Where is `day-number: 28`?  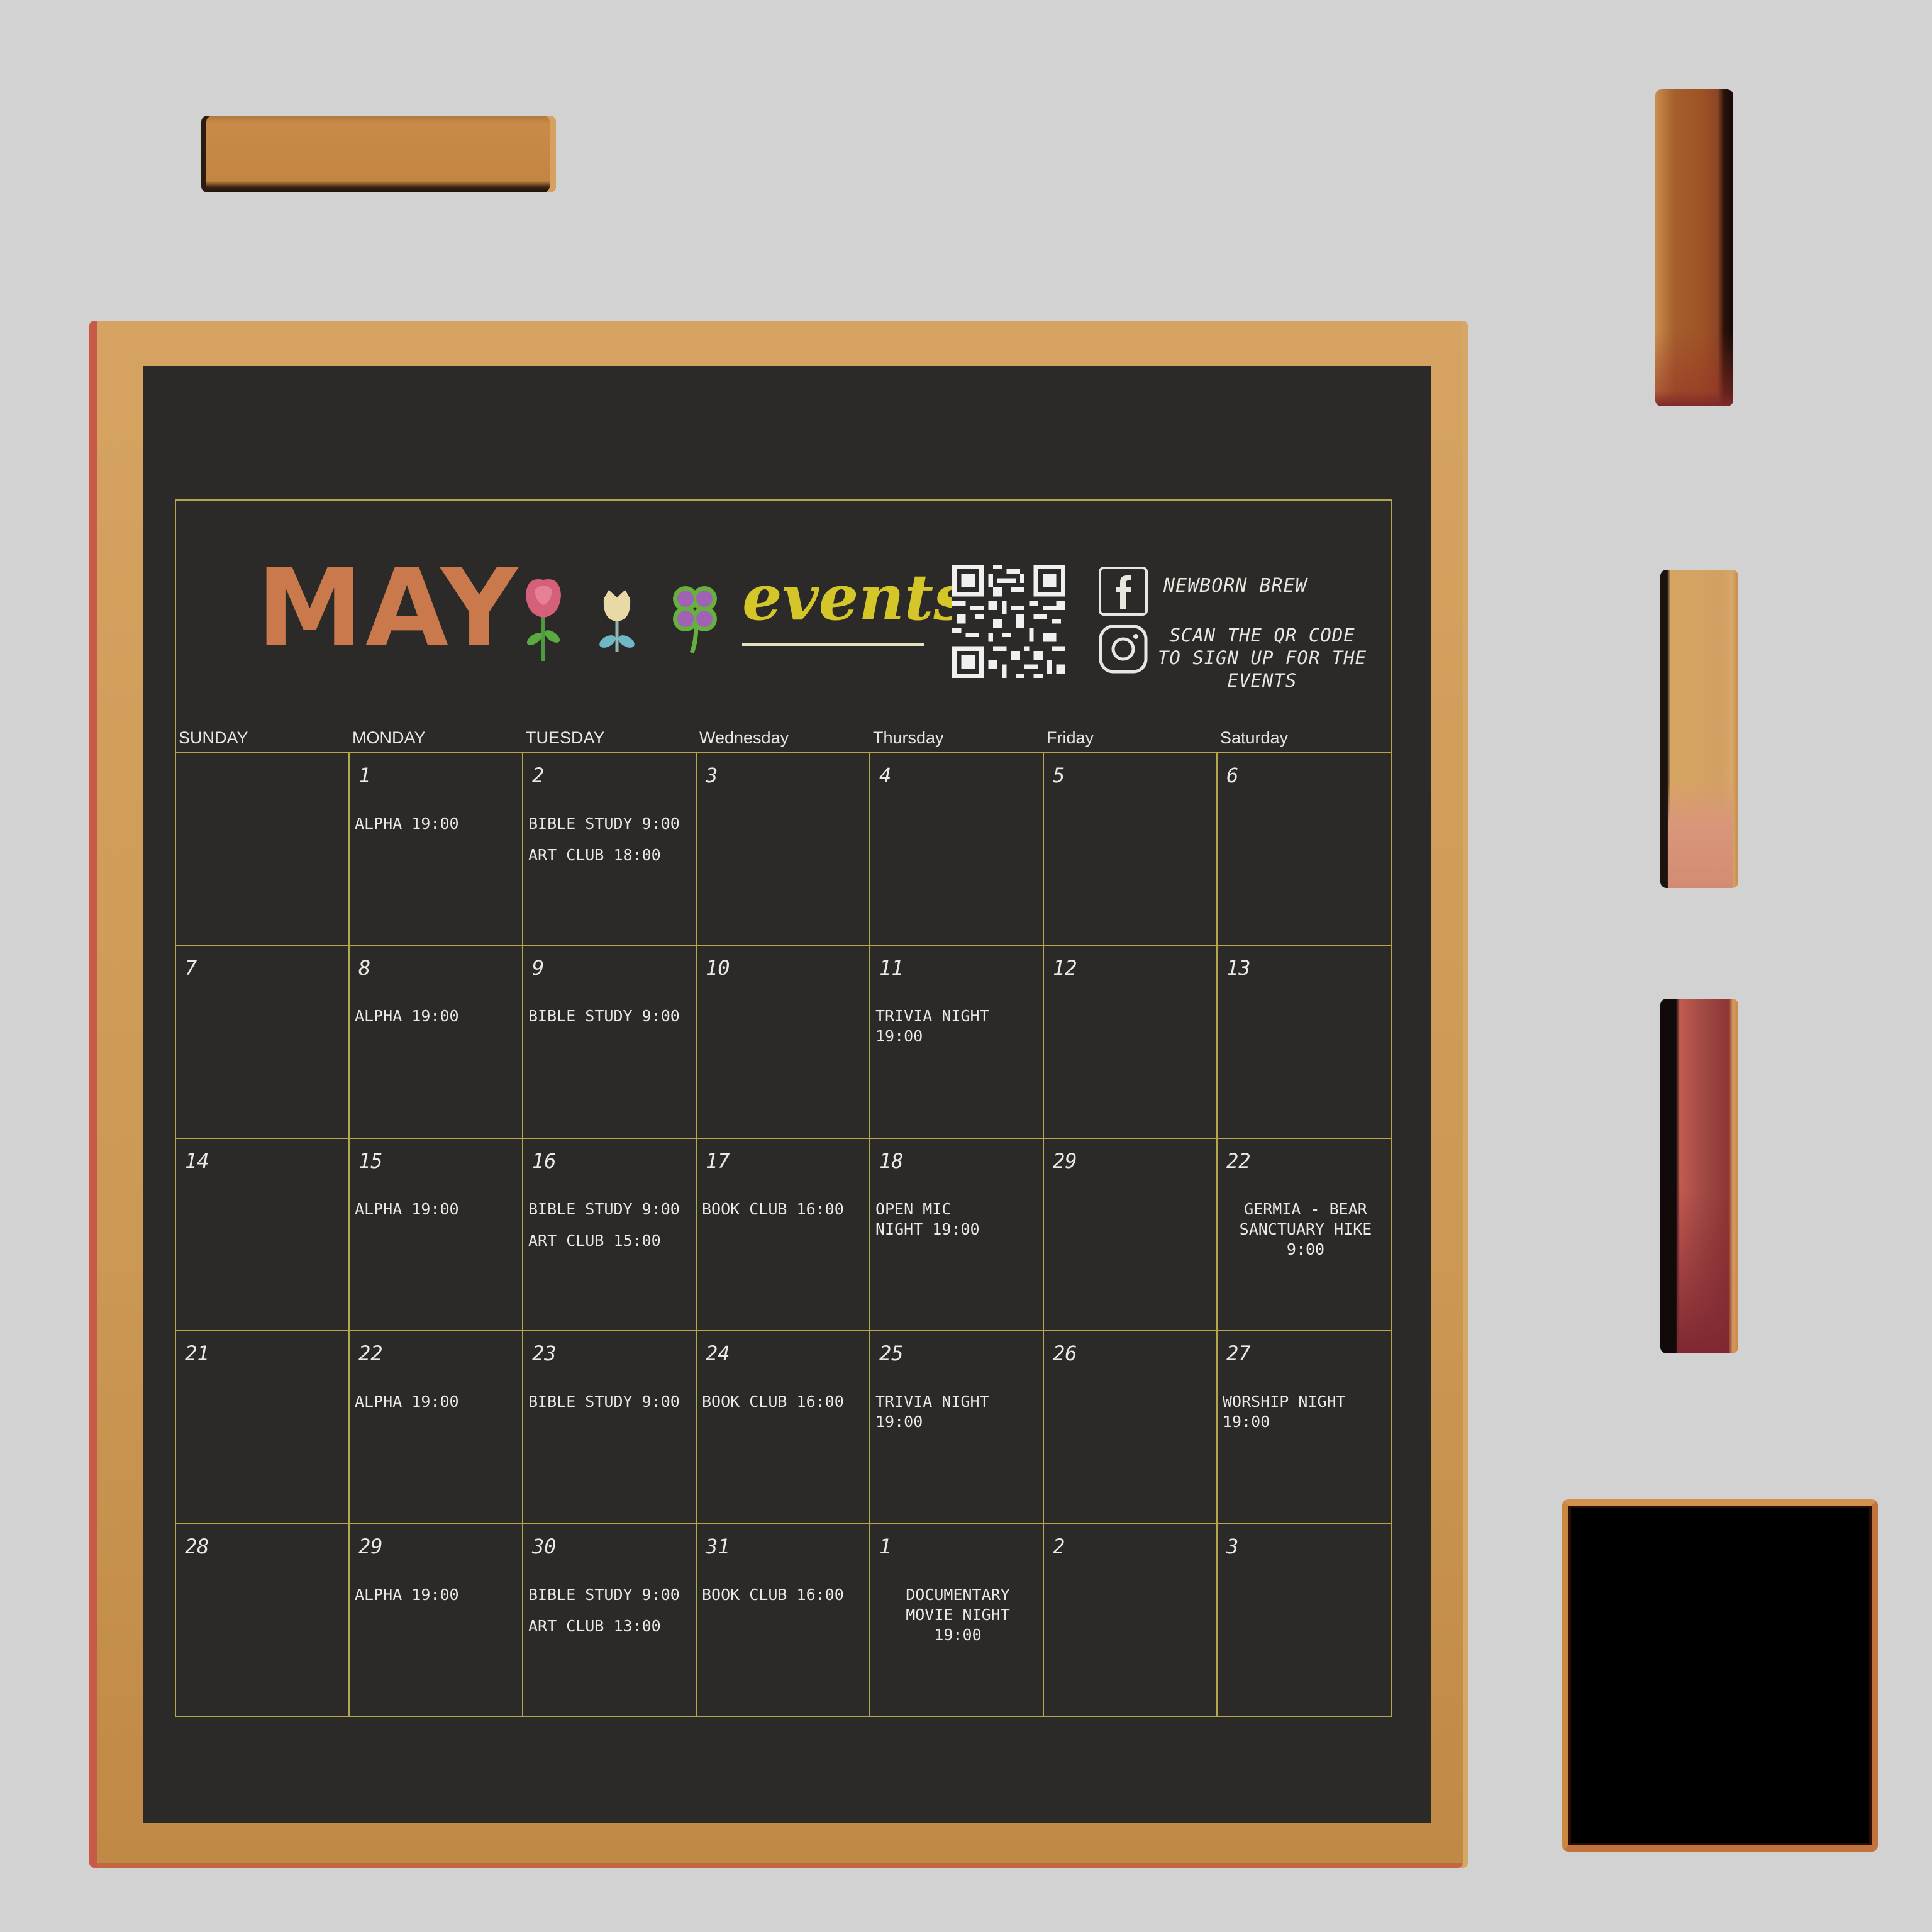 day-number: 28 is located at coordinates (197, 1546).